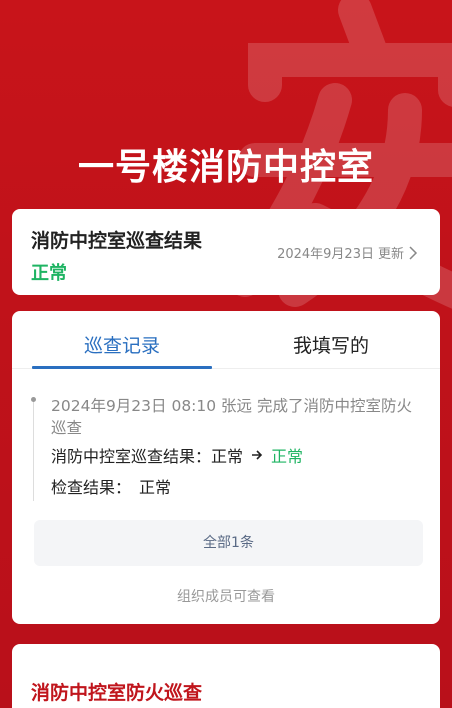 This screenshot has width=452, height=708. I want to click on visibility-note: 组织成员可查看, so click(226, 597).